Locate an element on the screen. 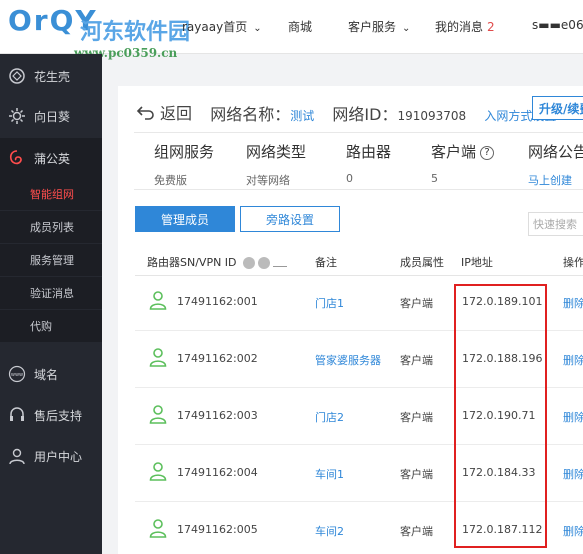 The width and height of the screenshot is (583, 554). column-header-sn-label: 路由器SN/VPN ID is located at coordinates (192, 262).